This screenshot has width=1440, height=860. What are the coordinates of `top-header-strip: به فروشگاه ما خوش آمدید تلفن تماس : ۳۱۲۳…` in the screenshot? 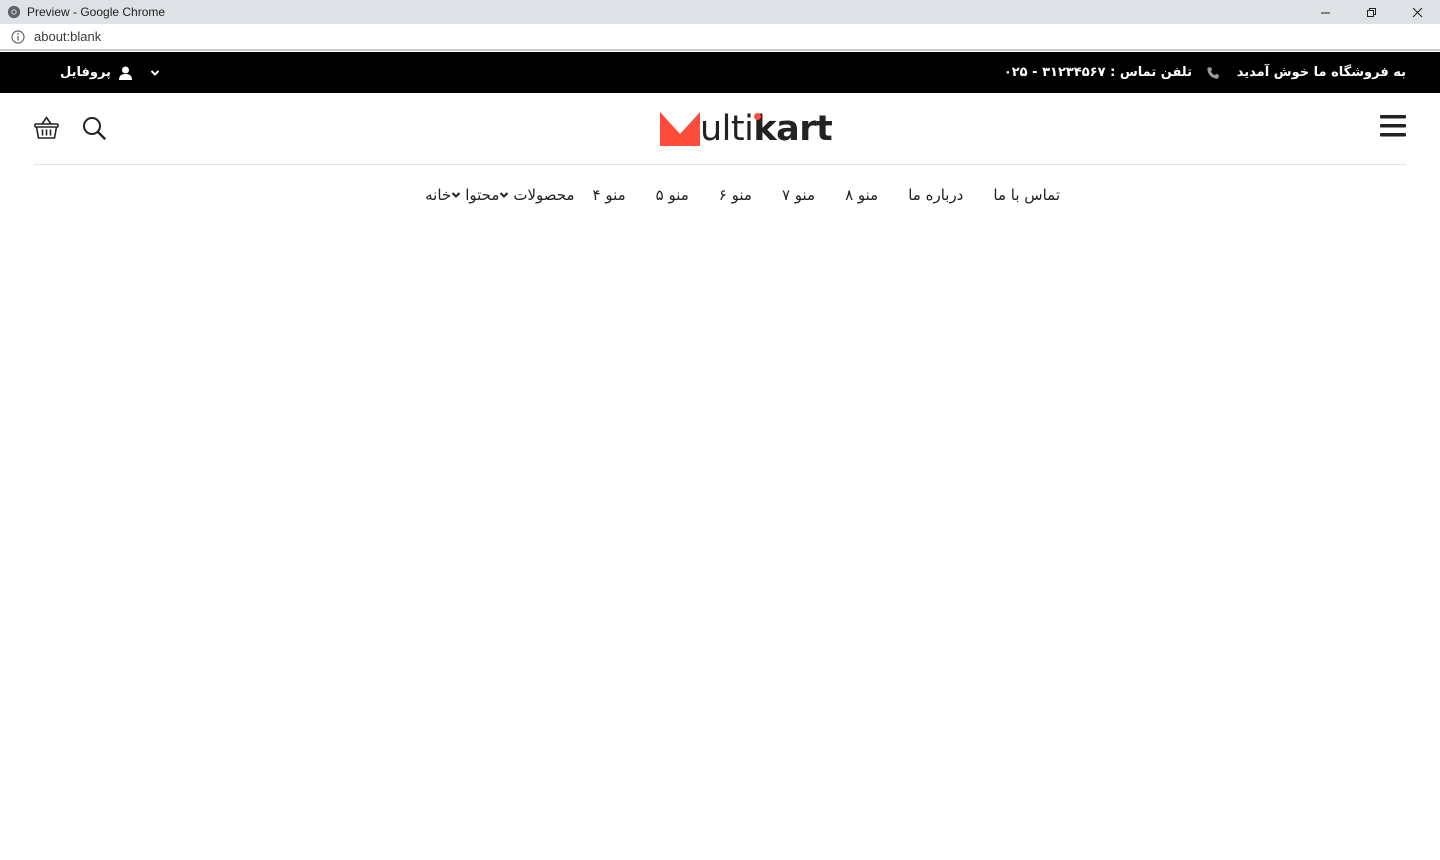 It's located at (720, 72).